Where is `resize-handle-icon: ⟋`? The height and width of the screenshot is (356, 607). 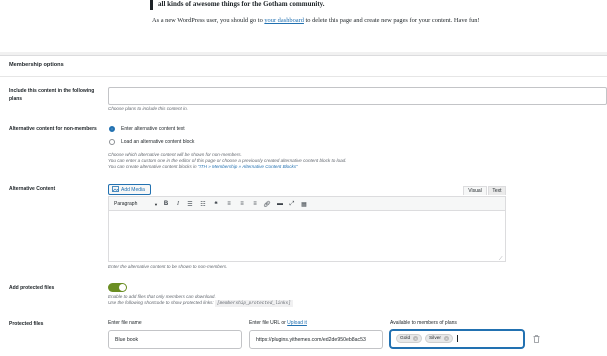
resize-handle-icon: ⟋ is located at coordinates (501, 259).